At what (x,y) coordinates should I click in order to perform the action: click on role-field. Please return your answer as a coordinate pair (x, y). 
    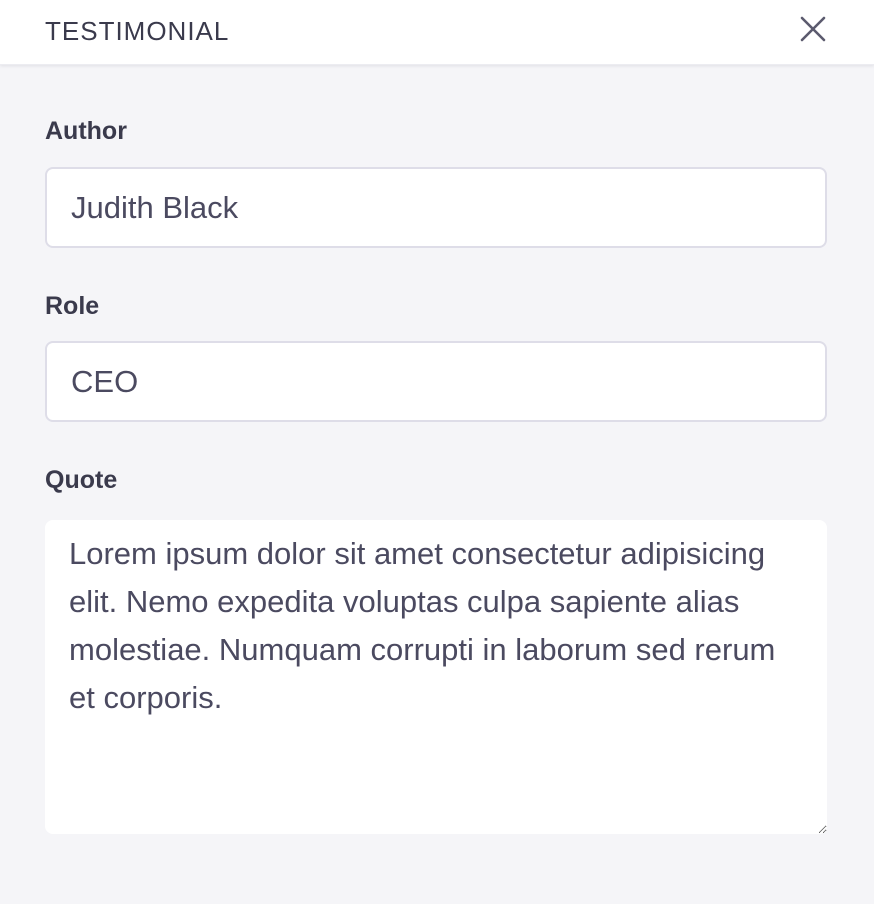
    Looking at the image, I should click on (436, 381).